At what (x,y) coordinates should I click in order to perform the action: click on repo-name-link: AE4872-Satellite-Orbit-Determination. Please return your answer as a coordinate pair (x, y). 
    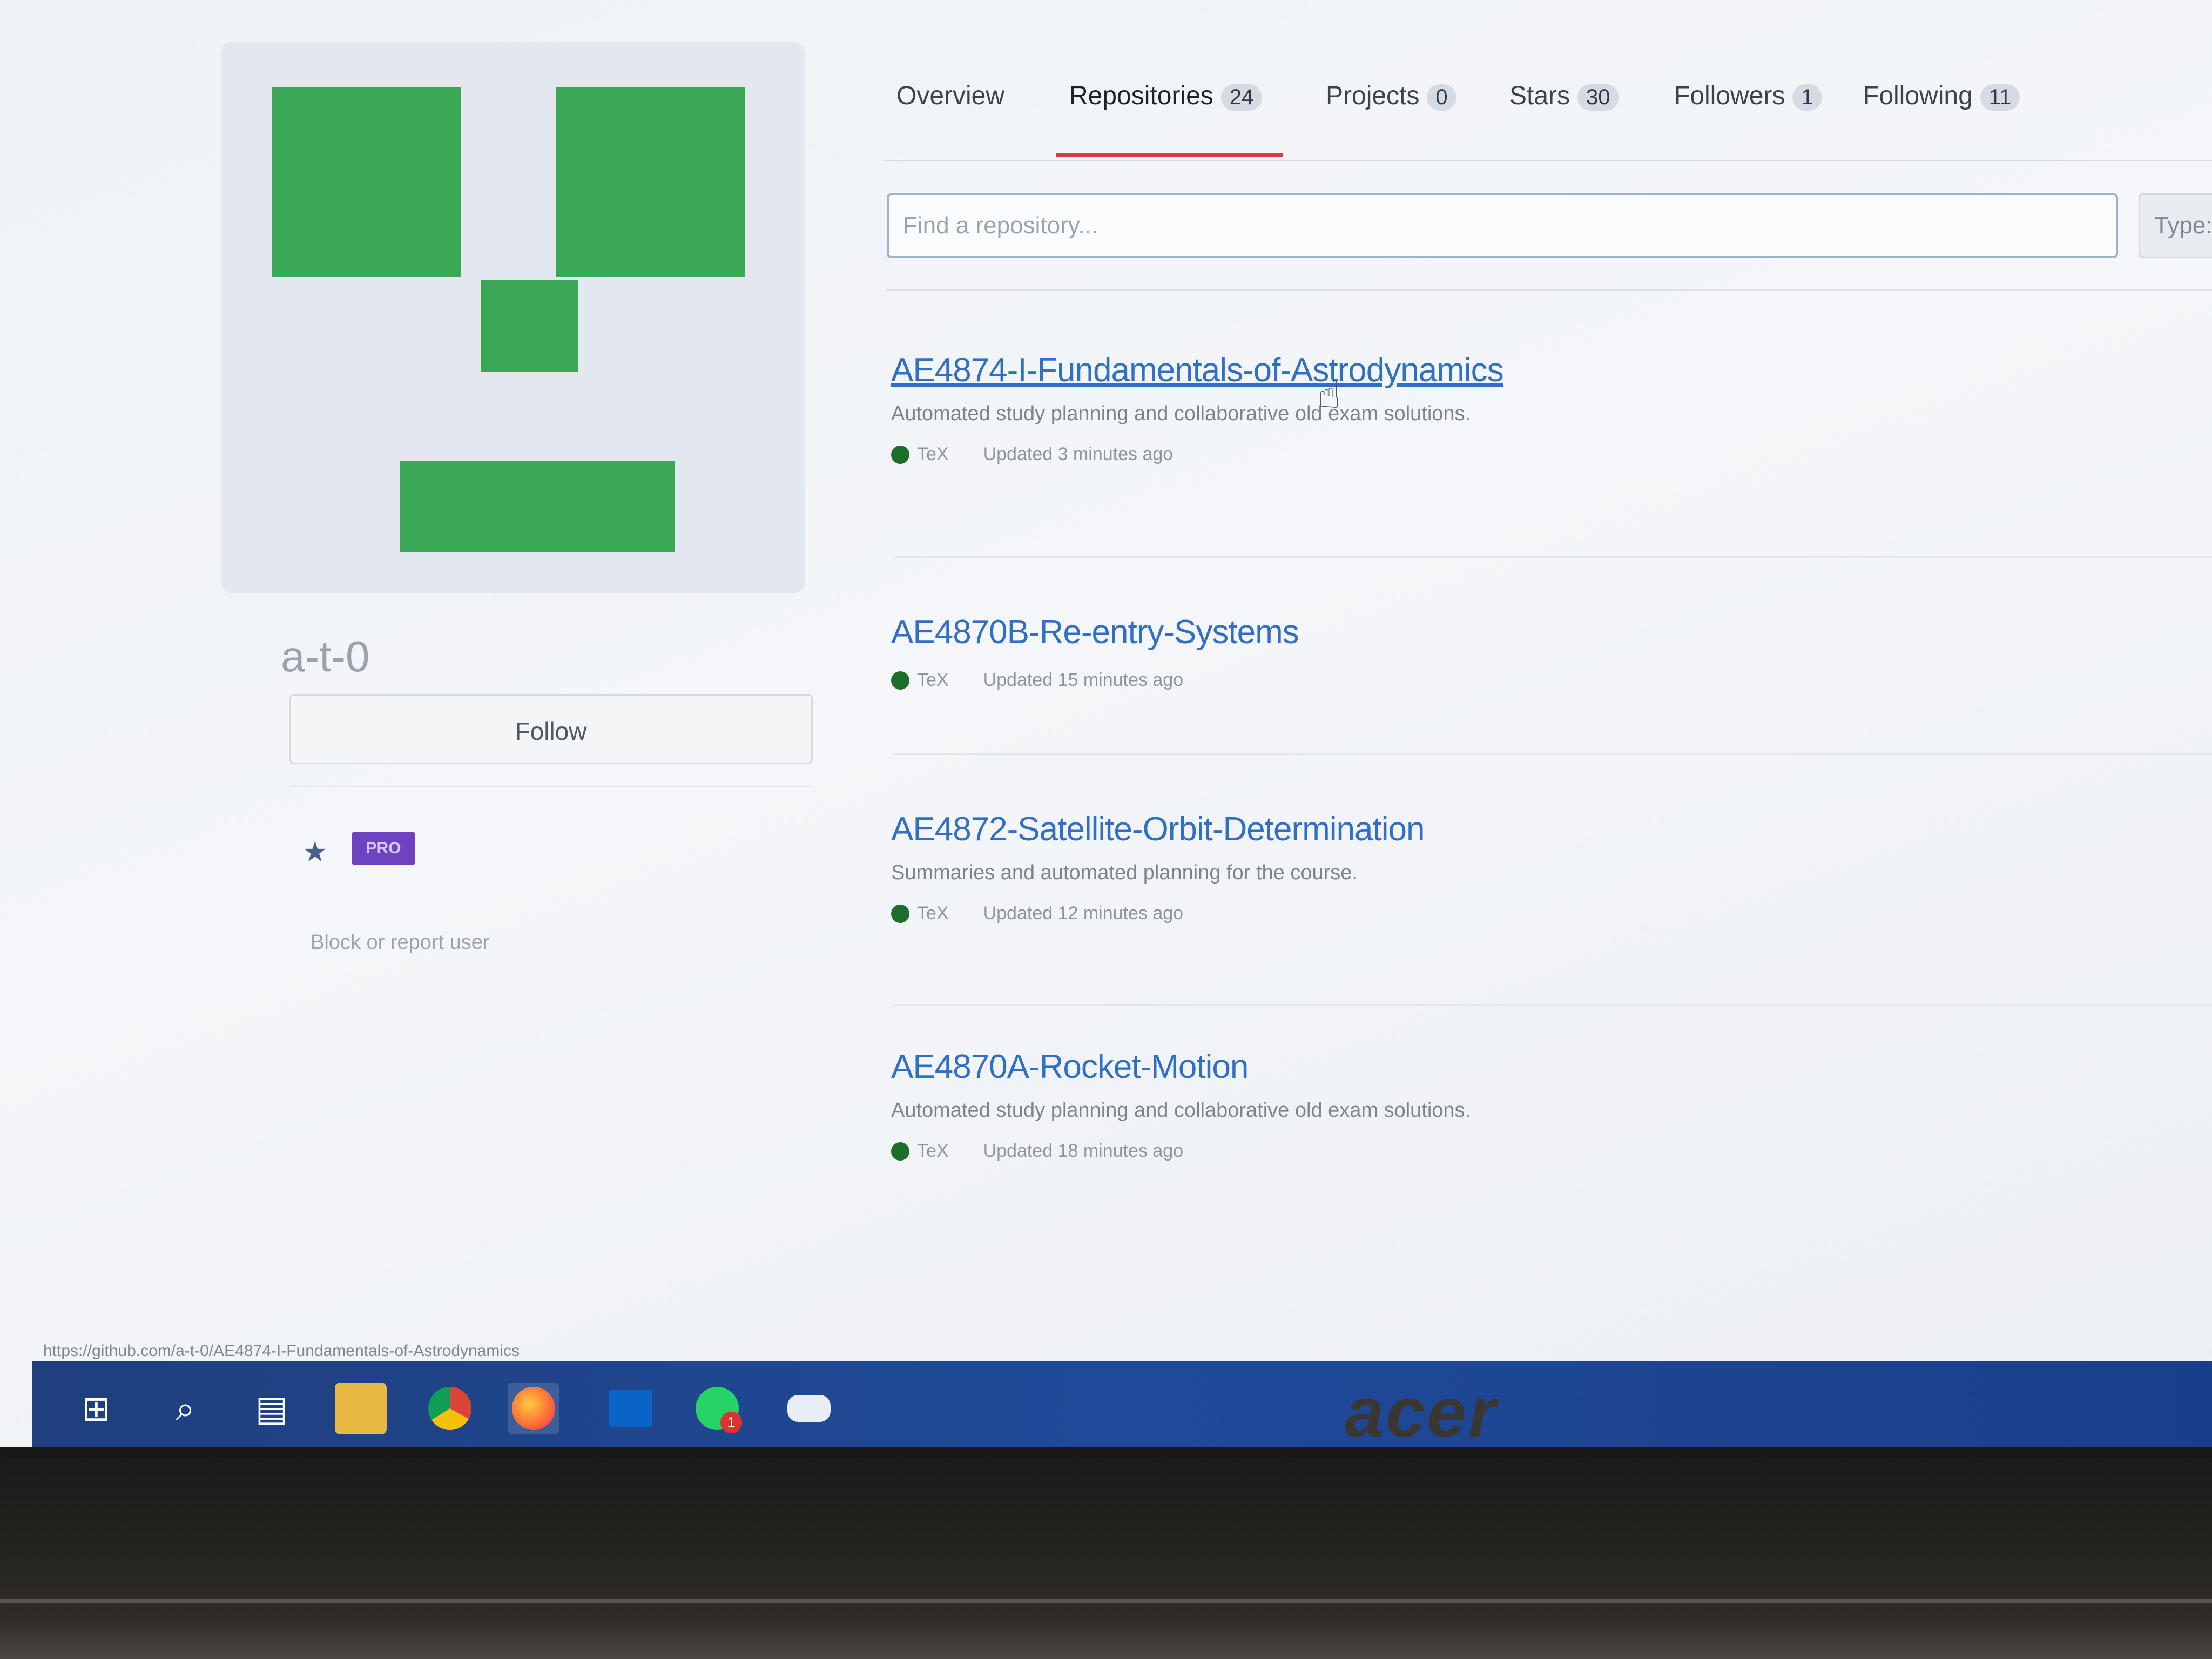
    Looking at the image, I should click on (1544, 829).